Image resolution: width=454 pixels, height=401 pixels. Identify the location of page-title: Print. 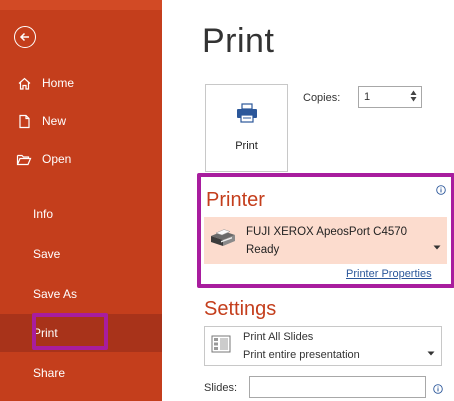
(238, 41).